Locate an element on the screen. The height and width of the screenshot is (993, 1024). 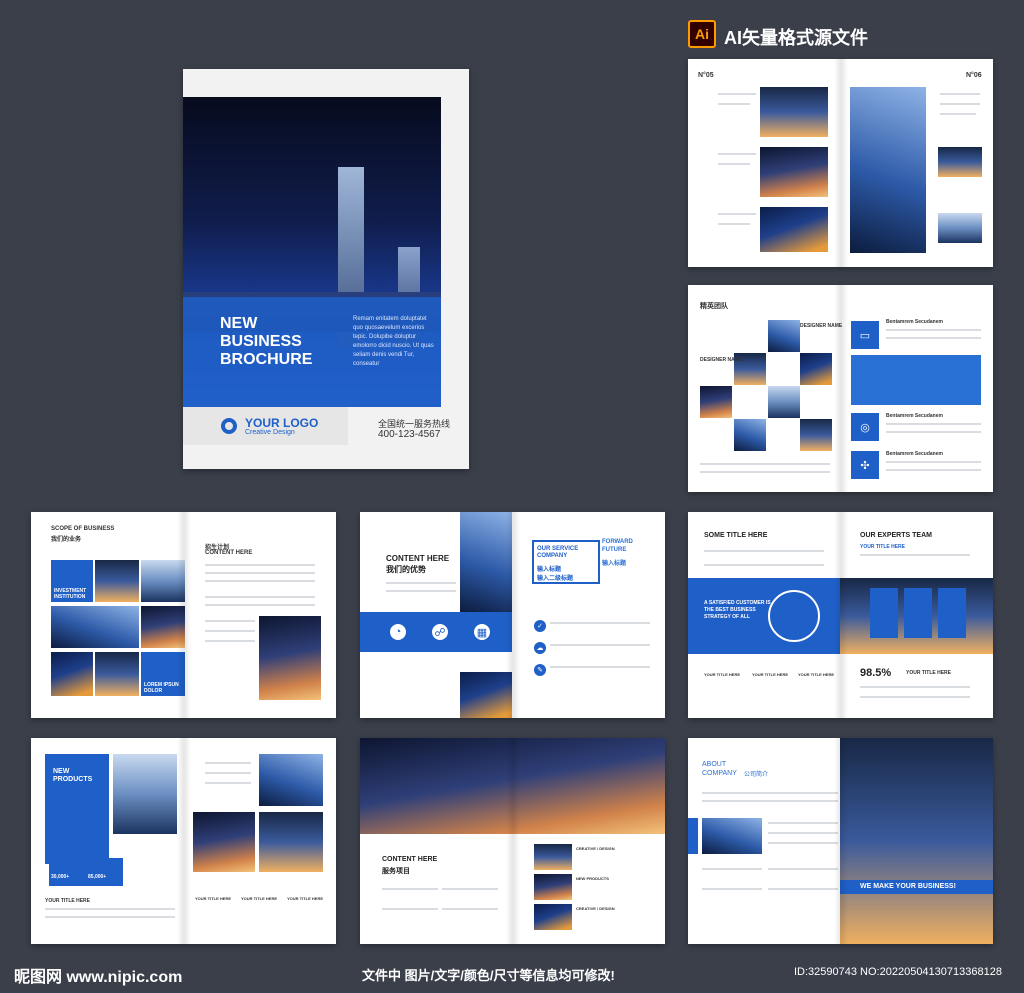
investment-label: INVESTMENT INSTITUTION is located at coordinates (70, 594).